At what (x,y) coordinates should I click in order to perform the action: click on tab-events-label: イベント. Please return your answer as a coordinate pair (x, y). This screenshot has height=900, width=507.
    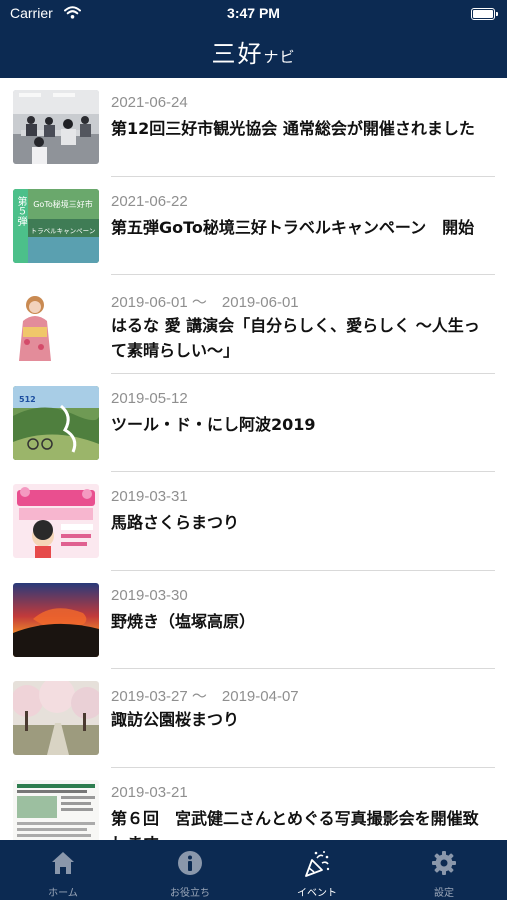
    Looking at the image, I should click on (317, 893).